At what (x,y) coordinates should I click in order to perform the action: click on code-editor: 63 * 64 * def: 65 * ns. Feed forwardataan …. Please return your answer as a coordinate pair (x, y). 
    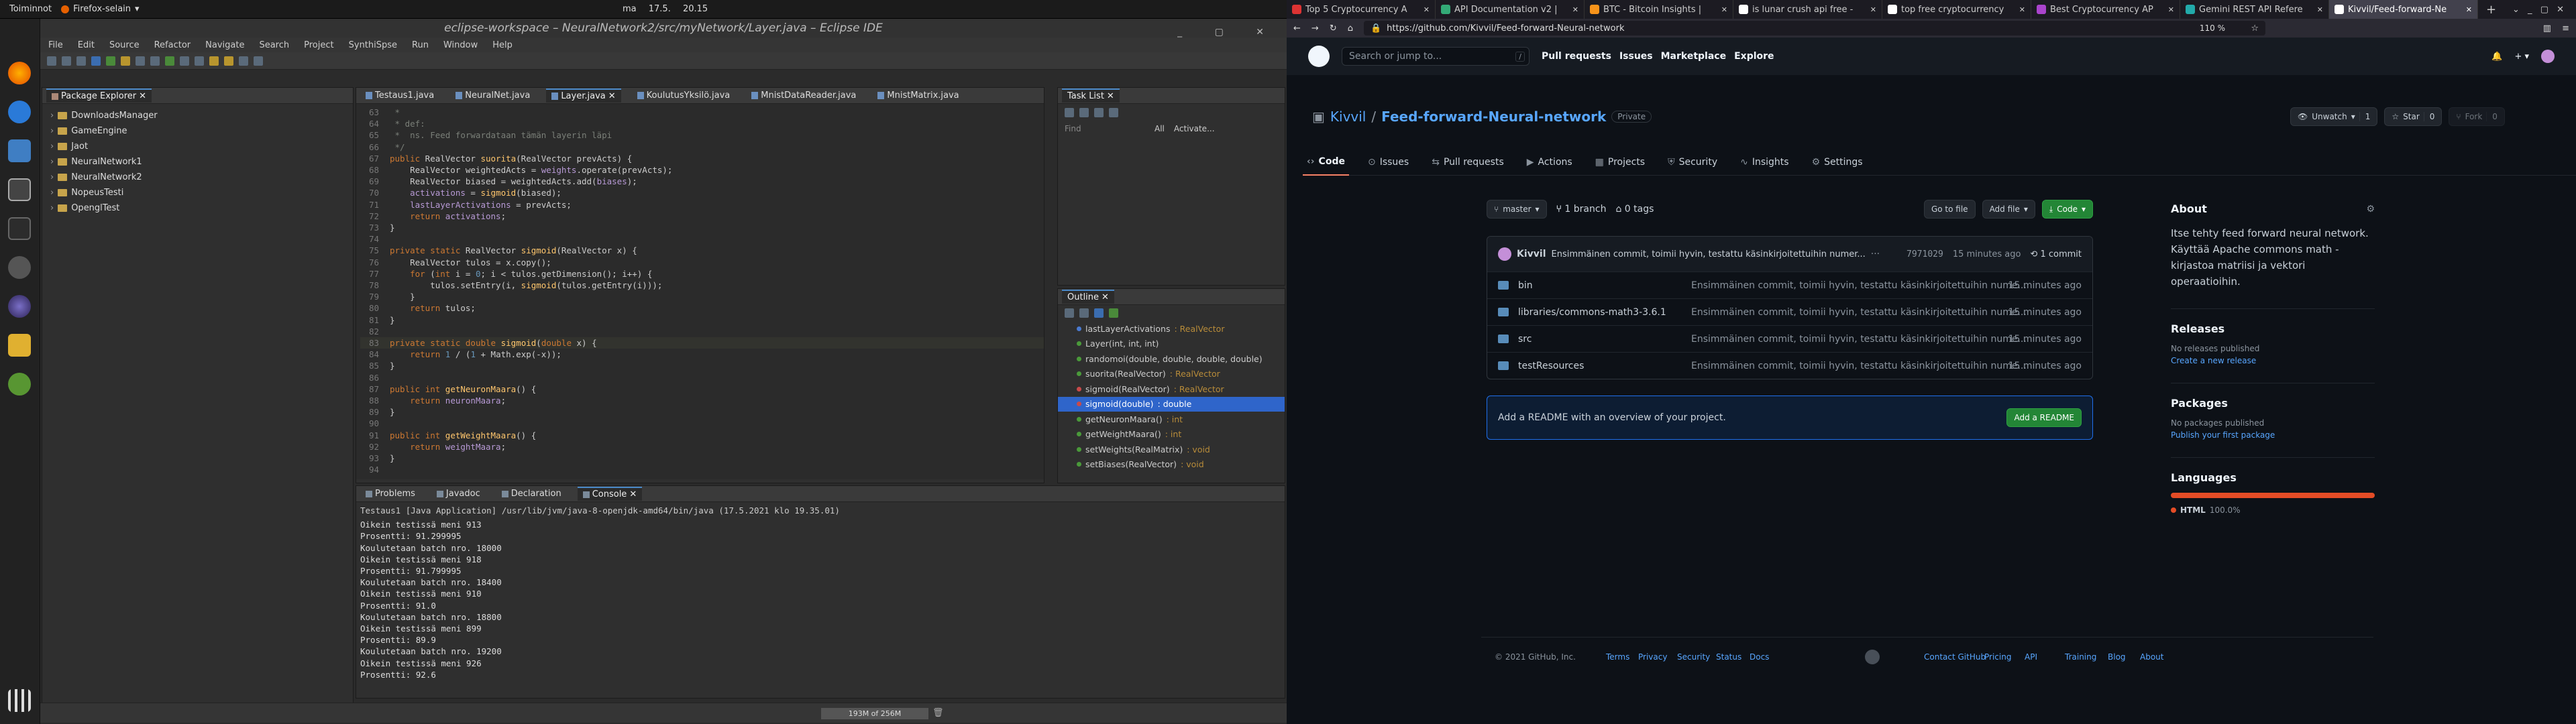
    Looking at the image, I should click on (700, 291).